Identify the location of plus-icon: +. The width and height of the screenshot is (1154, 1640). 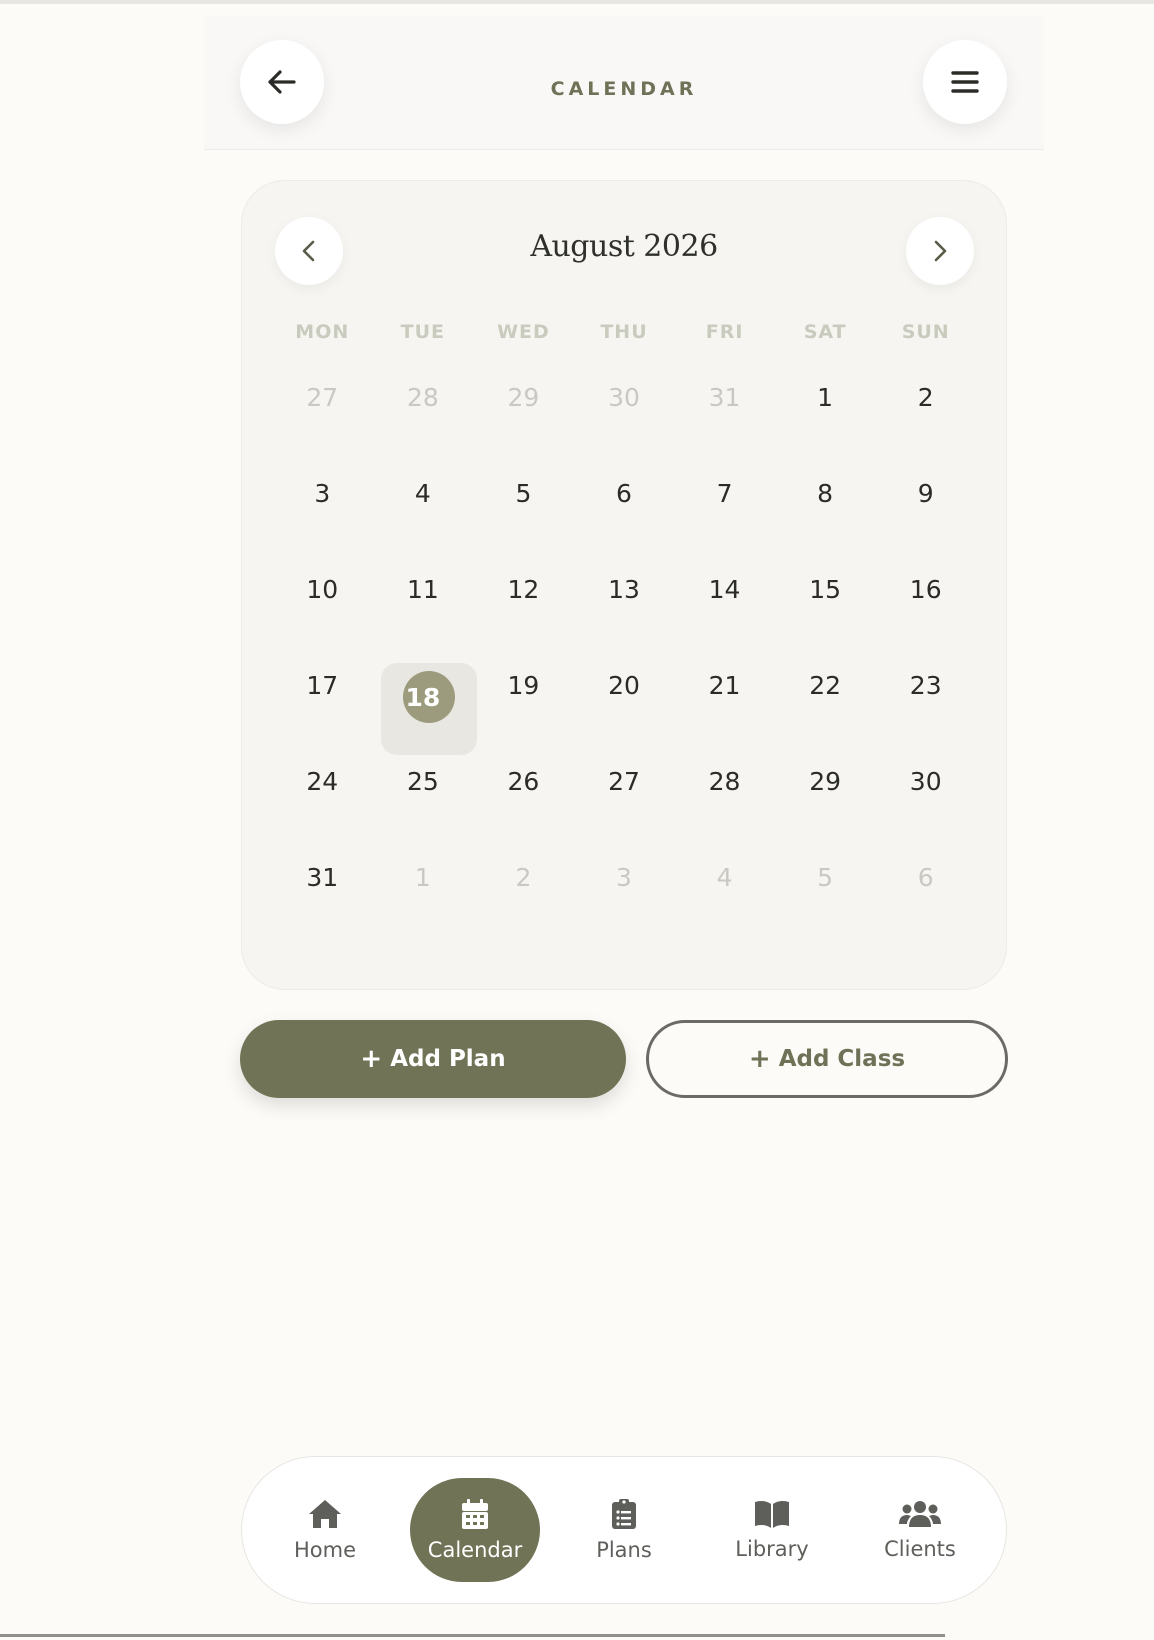
(371, 1059).